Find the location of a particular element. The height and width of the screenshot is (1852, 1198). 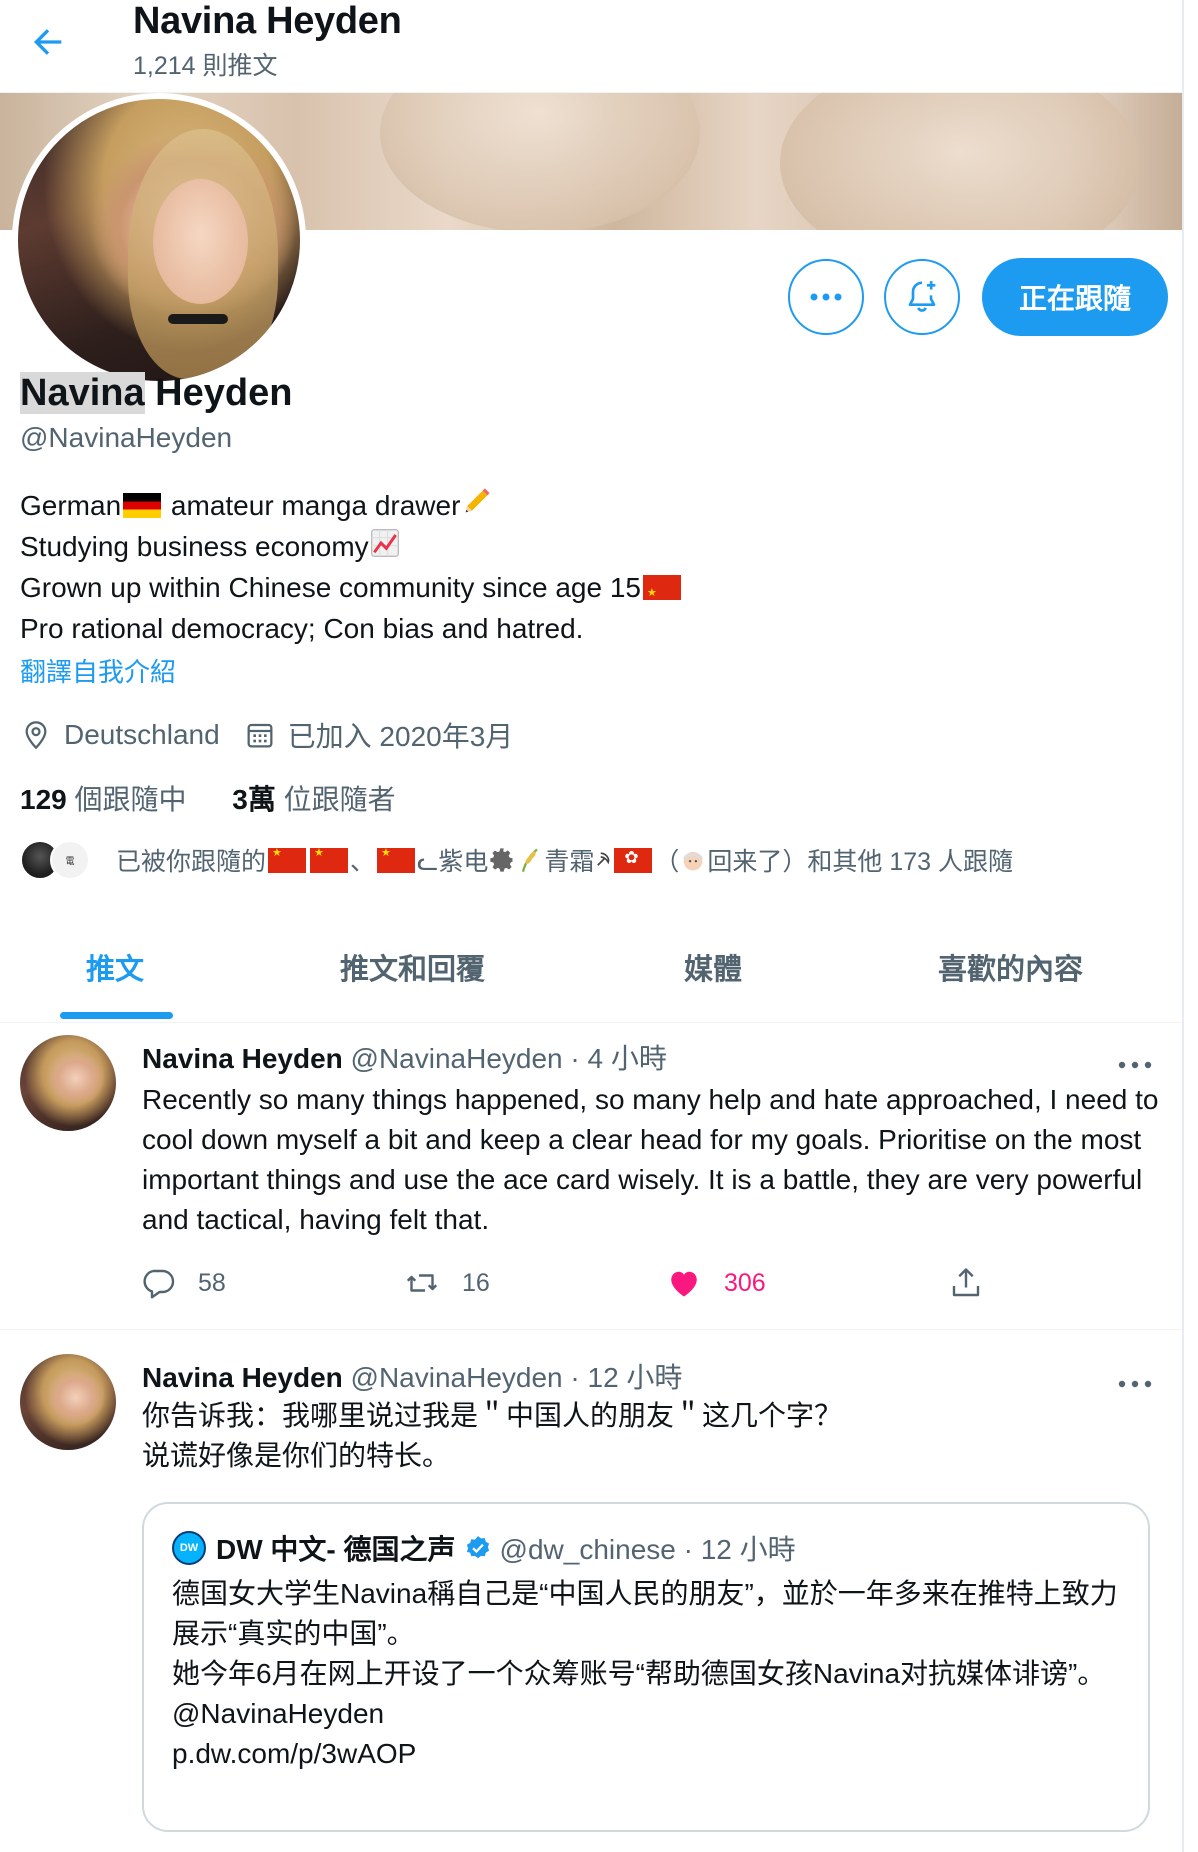

paren-open: （ is located at coordinates (667, 862).